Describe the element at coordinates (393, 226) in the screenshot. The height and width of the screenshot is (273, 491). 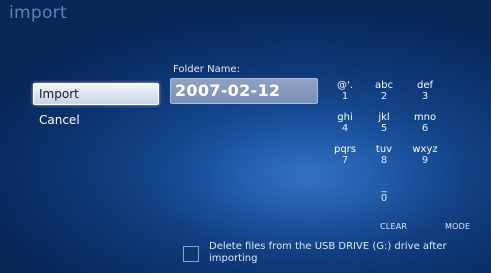
I see `clear-button: CLEAR` at that location.